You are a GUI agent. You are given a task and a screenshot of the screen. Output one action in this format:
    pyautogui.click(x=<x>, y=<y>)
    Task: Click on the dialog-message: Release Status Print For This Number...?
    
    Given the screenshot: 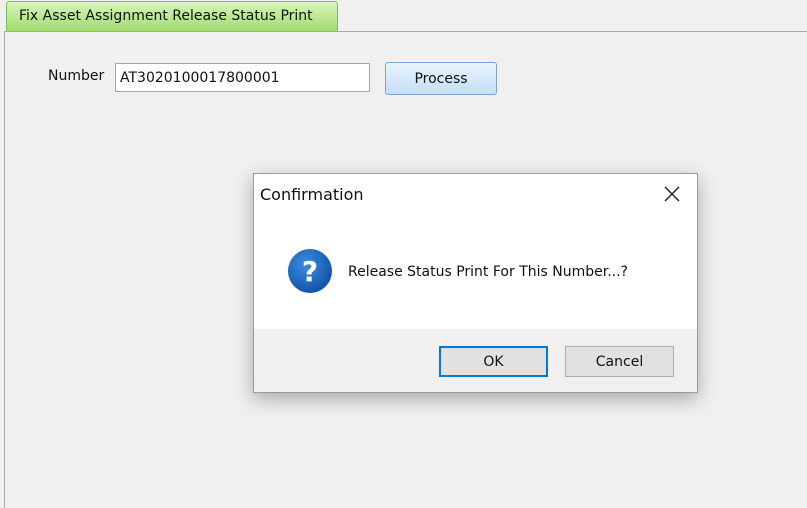 What is the action you would take?
    pyautogui.click(x=488, y=272)
    